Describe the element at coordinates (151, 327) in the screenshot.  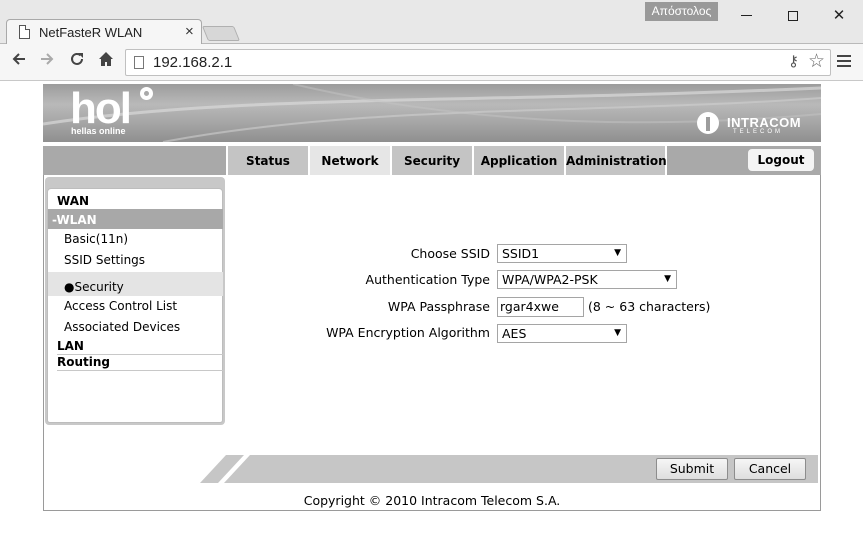
I see `sidebar-item-associated-devices: Associated Devices` at that location.